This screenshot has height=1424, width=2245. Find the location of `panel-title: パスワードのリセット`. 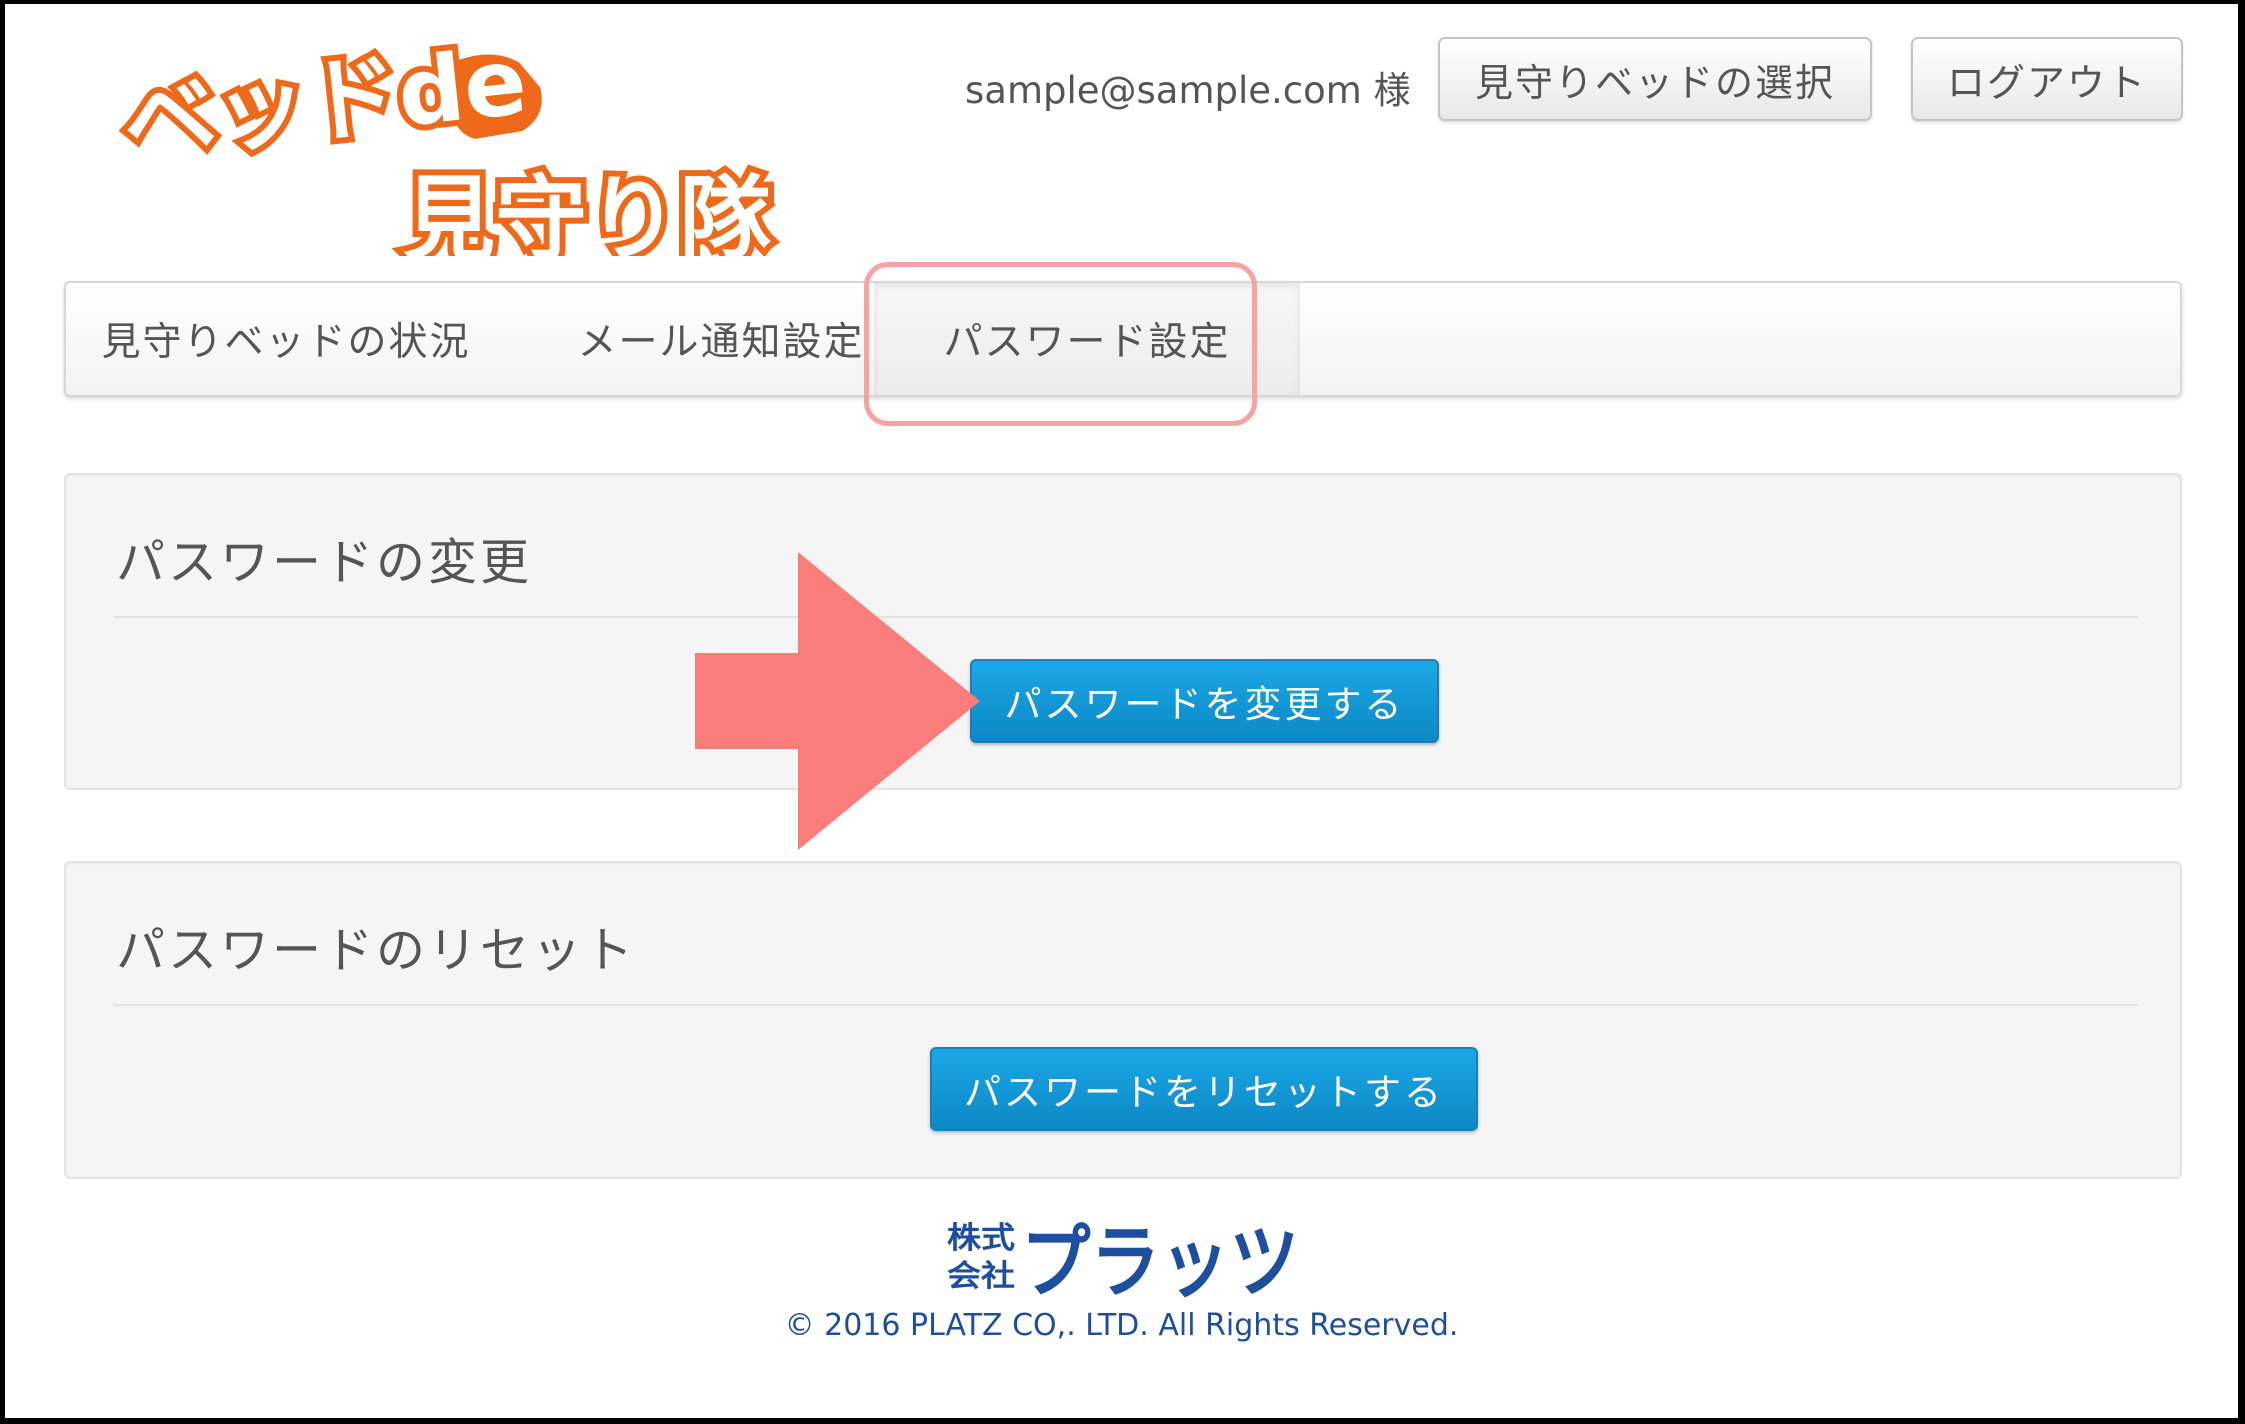

panel-title: パスワードのリセット is located at coordinates (376, 950).